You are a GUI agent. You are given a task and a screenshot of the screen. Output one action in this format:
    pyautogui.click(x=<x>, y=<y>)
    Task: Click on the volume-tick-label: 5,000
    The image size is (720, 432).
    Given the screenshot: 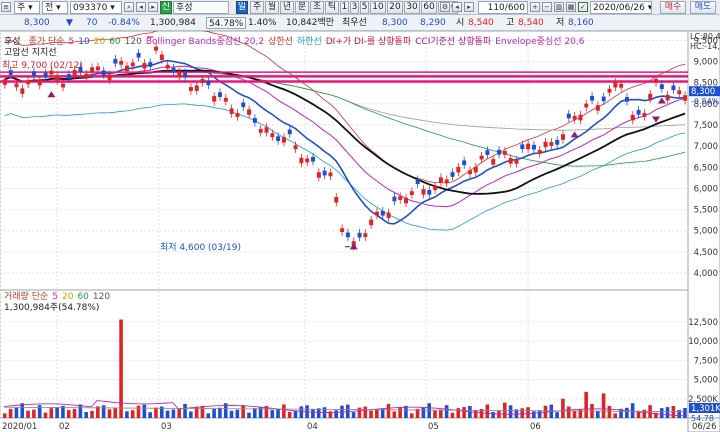 What is the action you would take?
    pyautogui.click(x=706, y=381)
    